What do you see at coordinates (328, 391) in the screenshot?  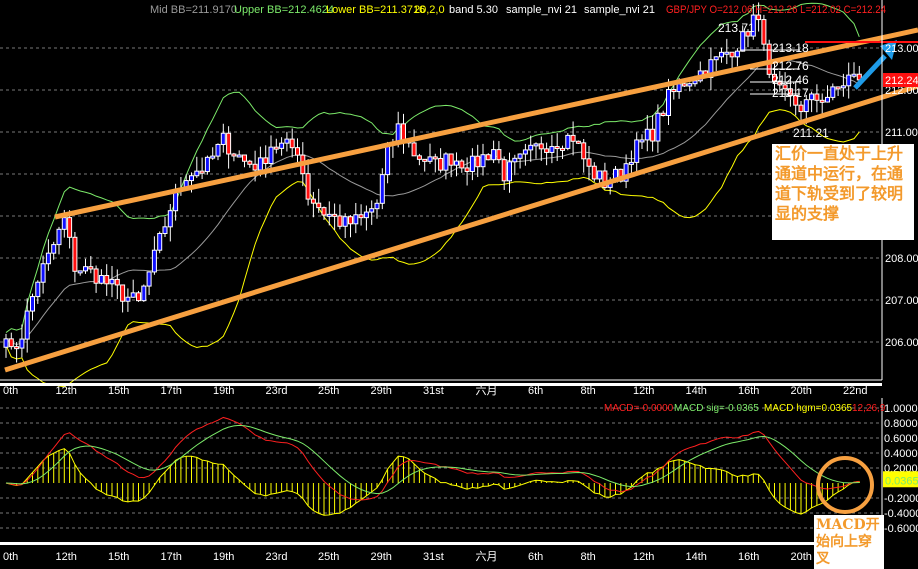 I see `time-axis-tick: 25th` at bounding box center [328, 391].